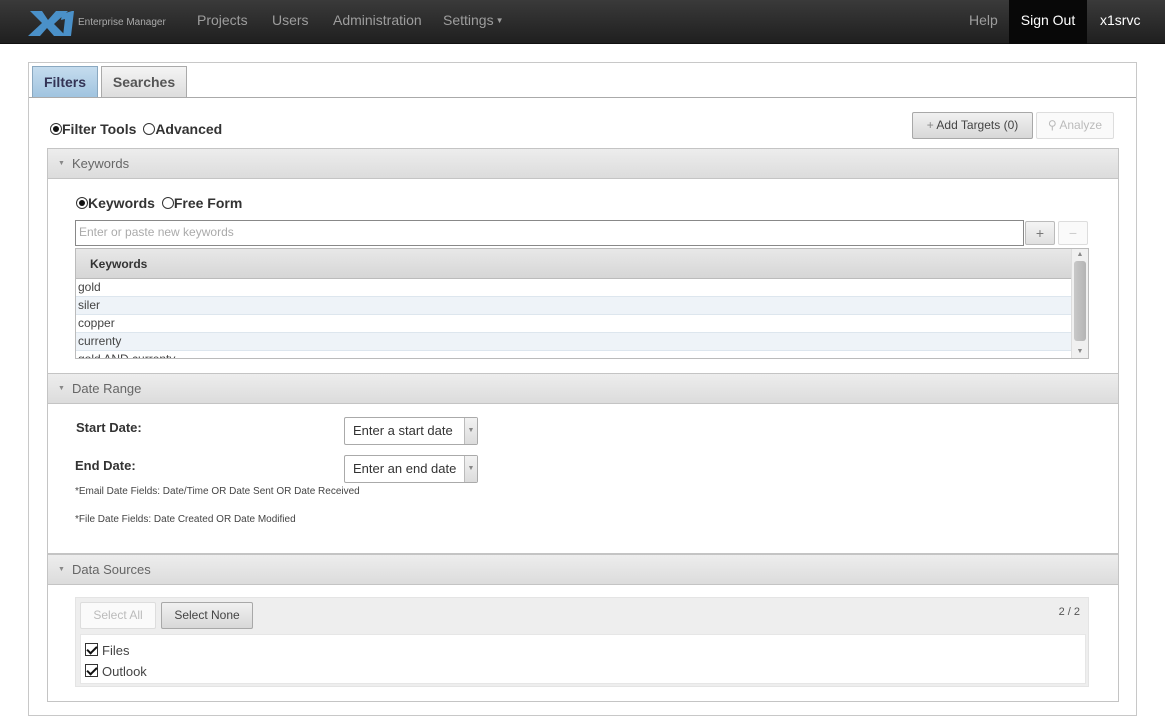  What do you see at coordinates (582, 97) in the screenshot?
I see `tab-divider` at bounding box center [582, 97].